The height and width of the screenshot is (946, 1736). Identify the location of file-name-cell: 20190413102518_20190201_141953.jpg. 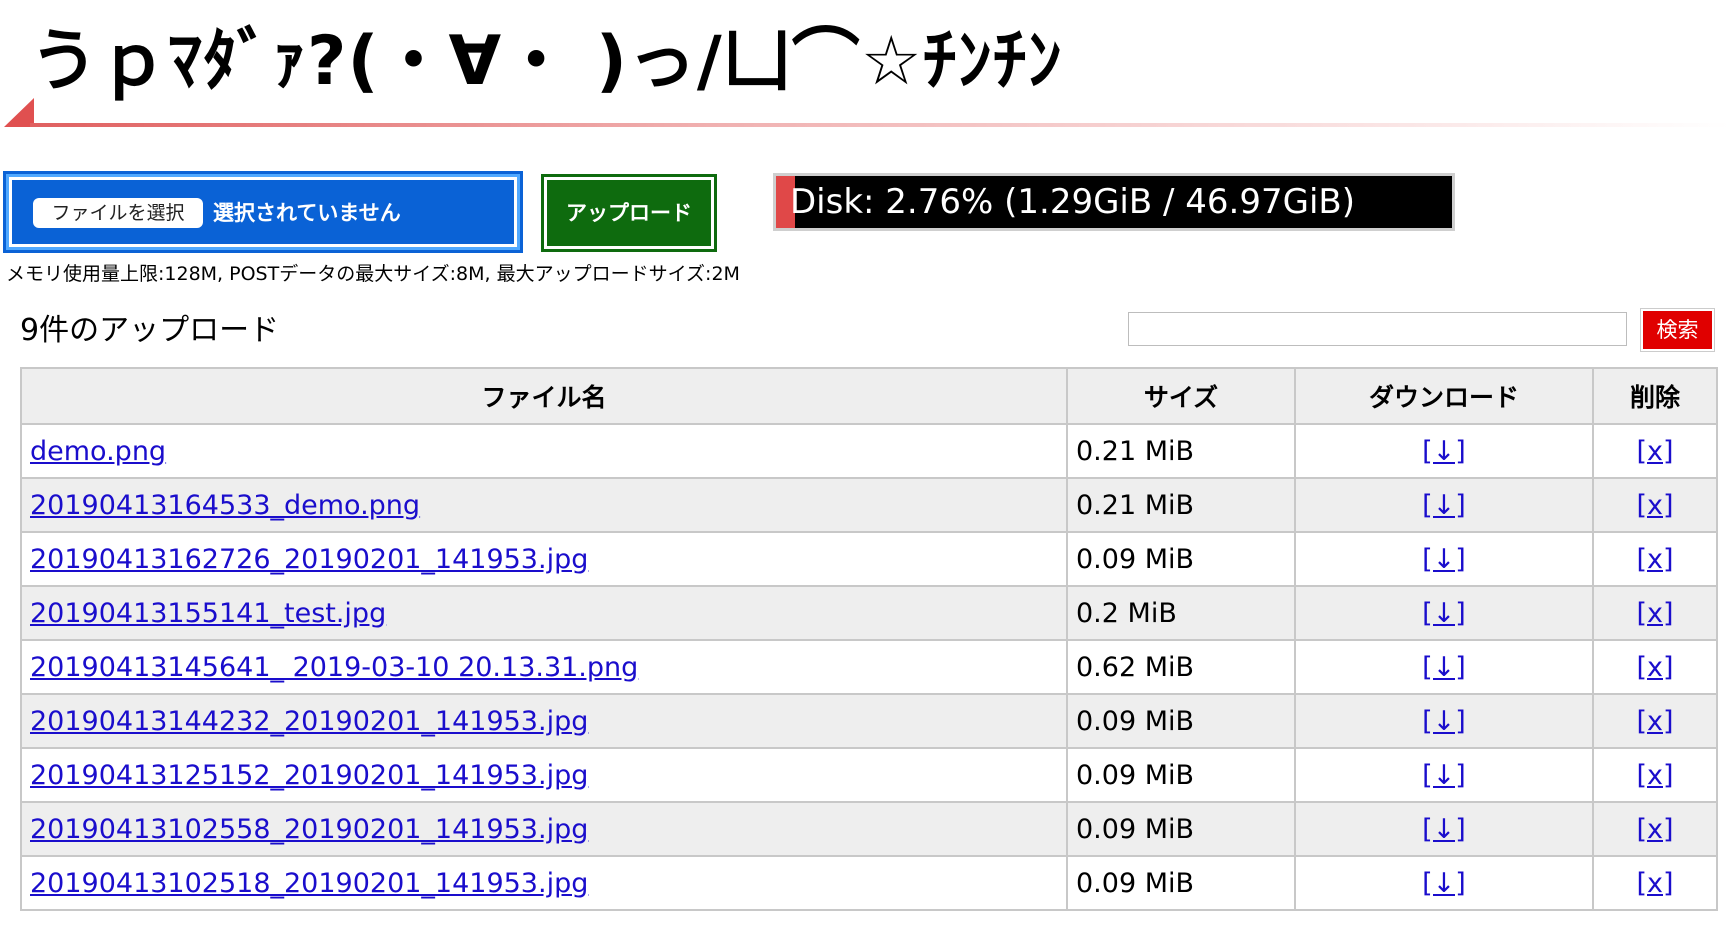
(544, 883).